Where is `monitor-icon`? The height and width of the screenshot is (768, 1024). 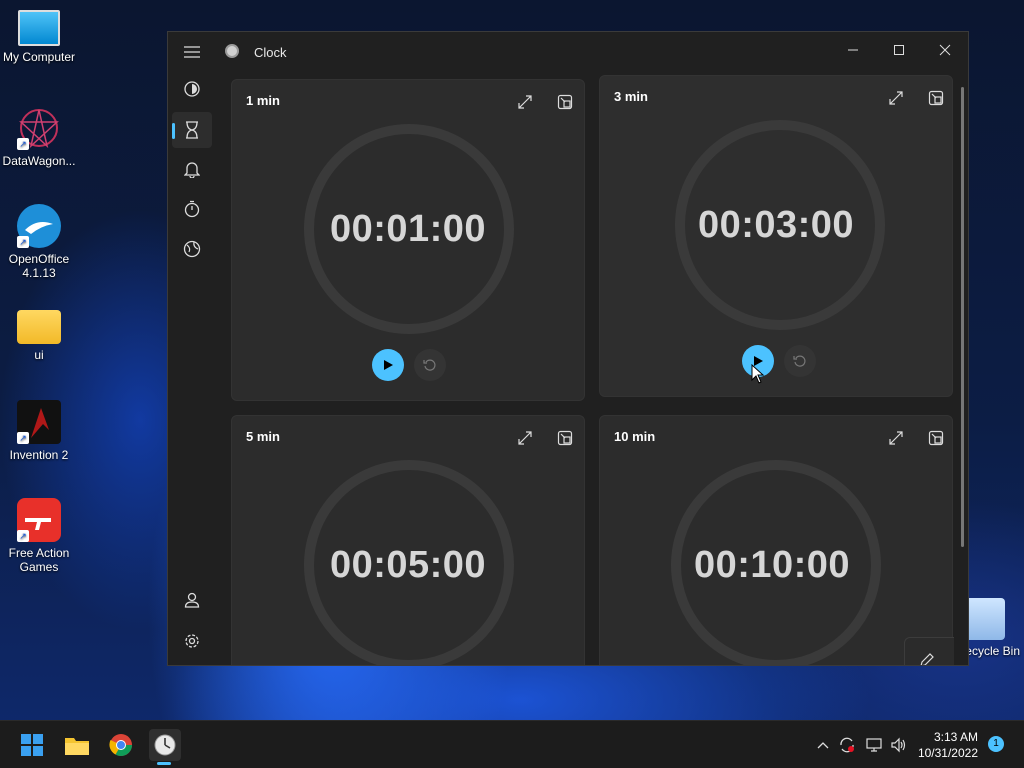 monitor-icon is located at coordinates (39, 28).